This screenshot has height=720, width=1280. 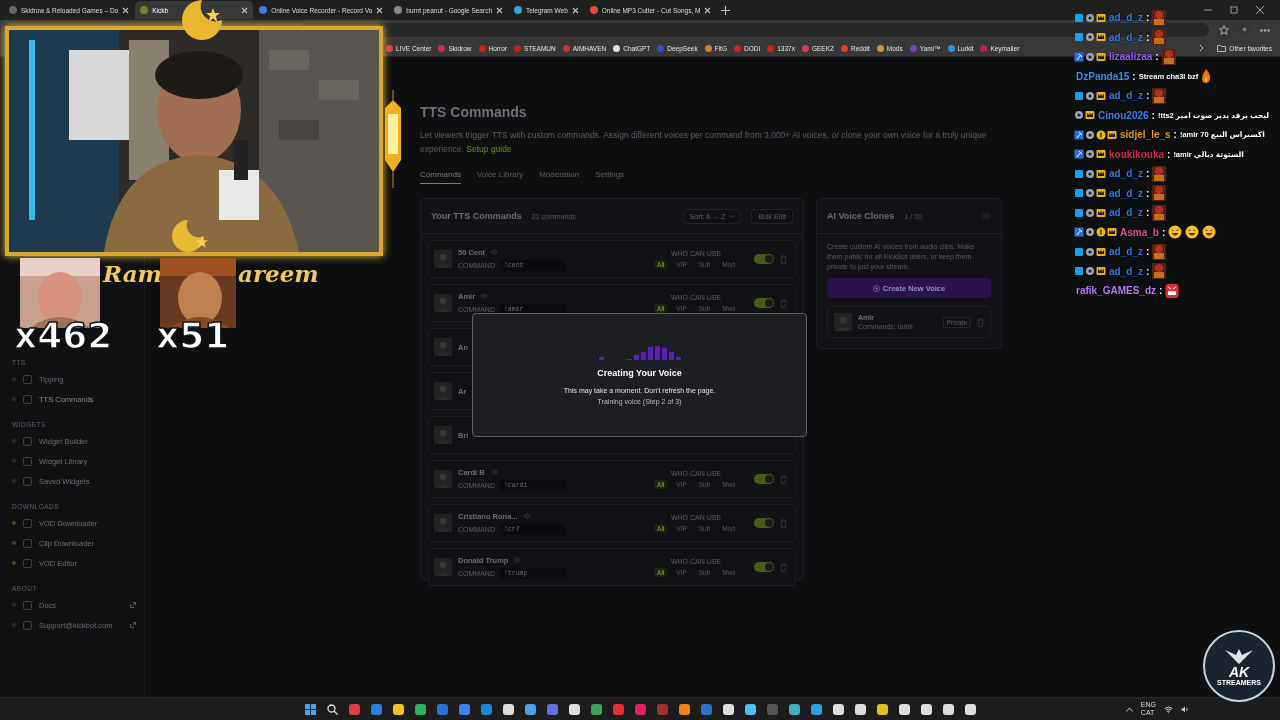 I want to click on card-title: AI Voice Clones, so click(x=861, y=216).